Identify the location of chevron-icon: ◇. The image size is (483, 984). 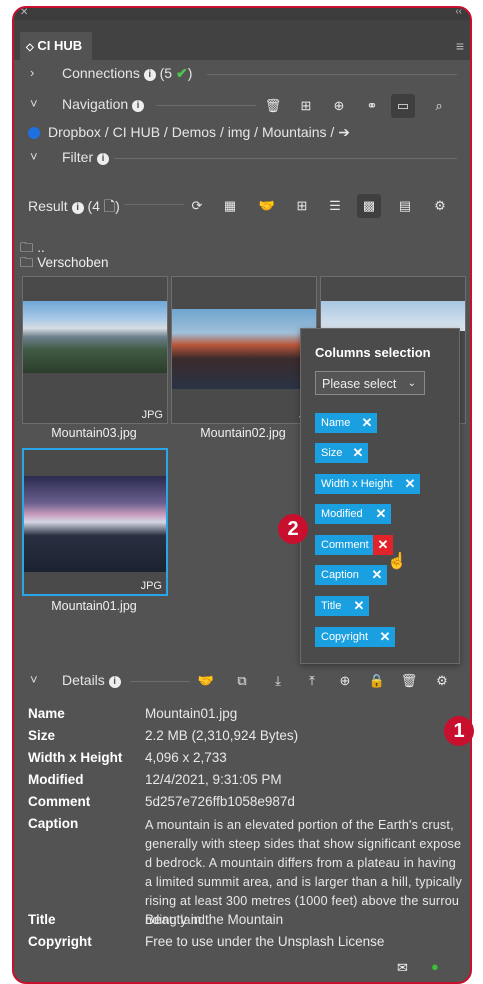
(30, 47).